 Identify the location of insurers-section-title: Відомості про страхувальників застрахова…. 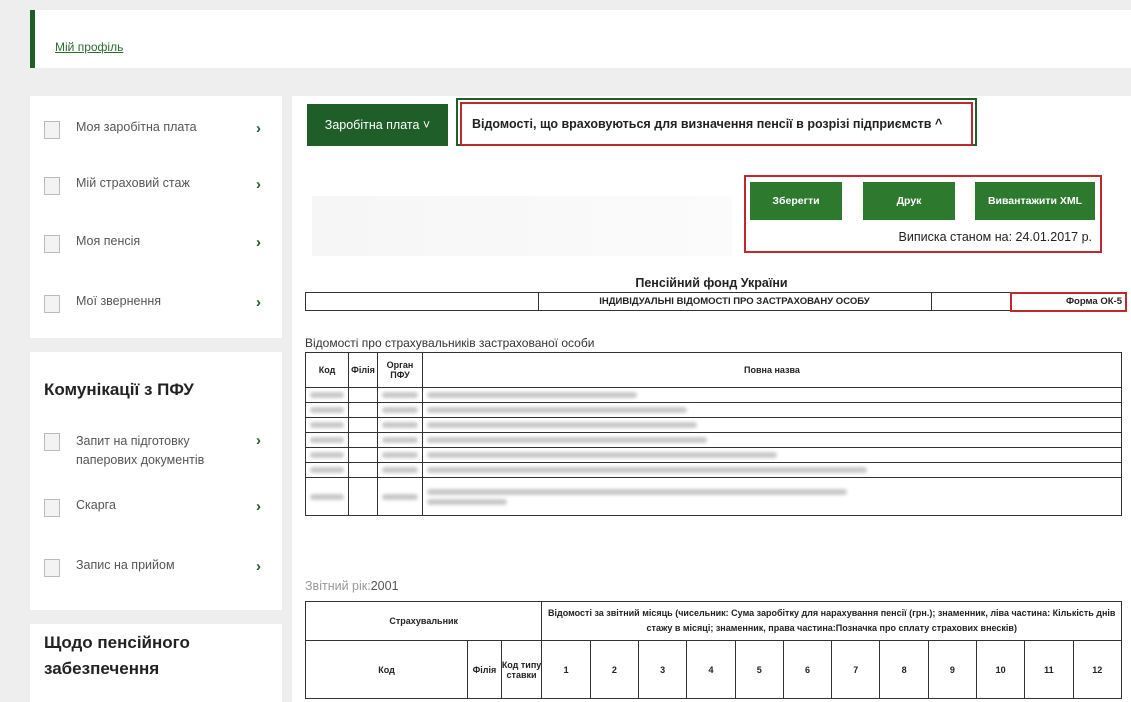
(450, 343).